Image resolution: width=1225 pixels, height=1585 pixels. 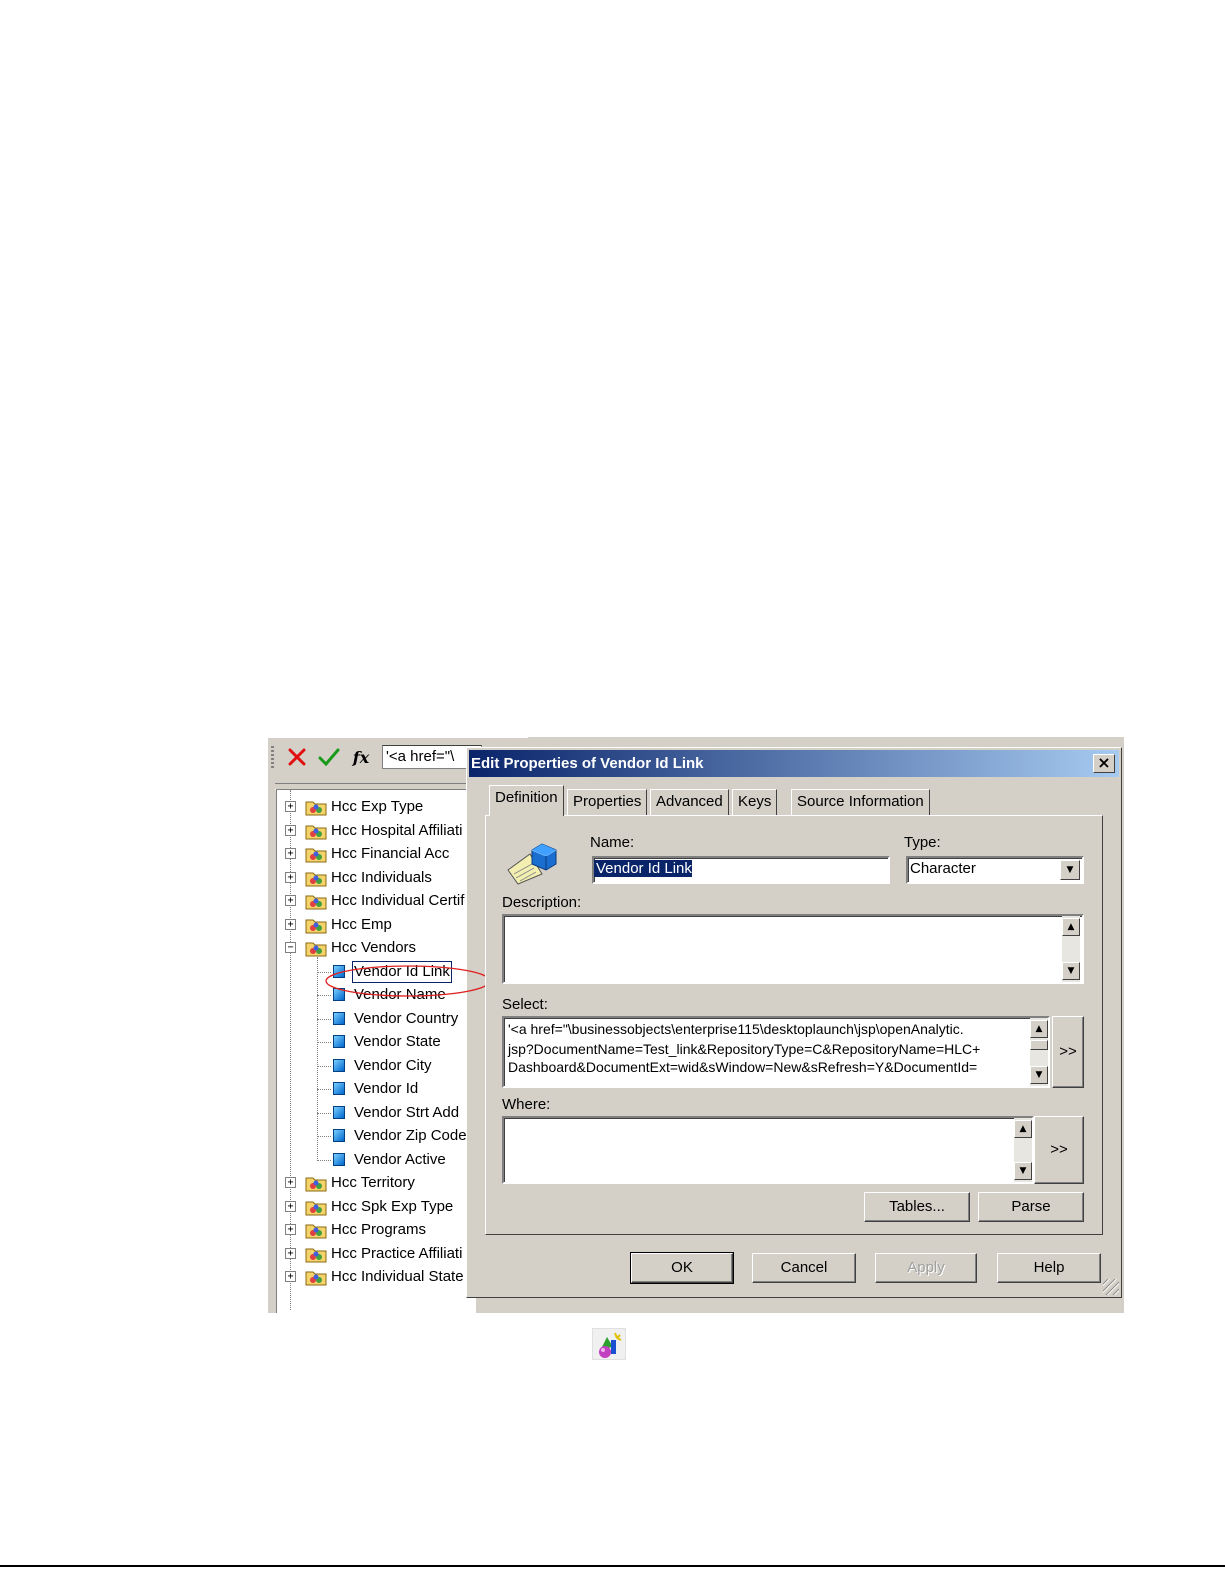 What do you see at coordinates (1059, 1150) in the screenshot?
I see `where-expand-button: >>` at bounding box center [1059, 1150].